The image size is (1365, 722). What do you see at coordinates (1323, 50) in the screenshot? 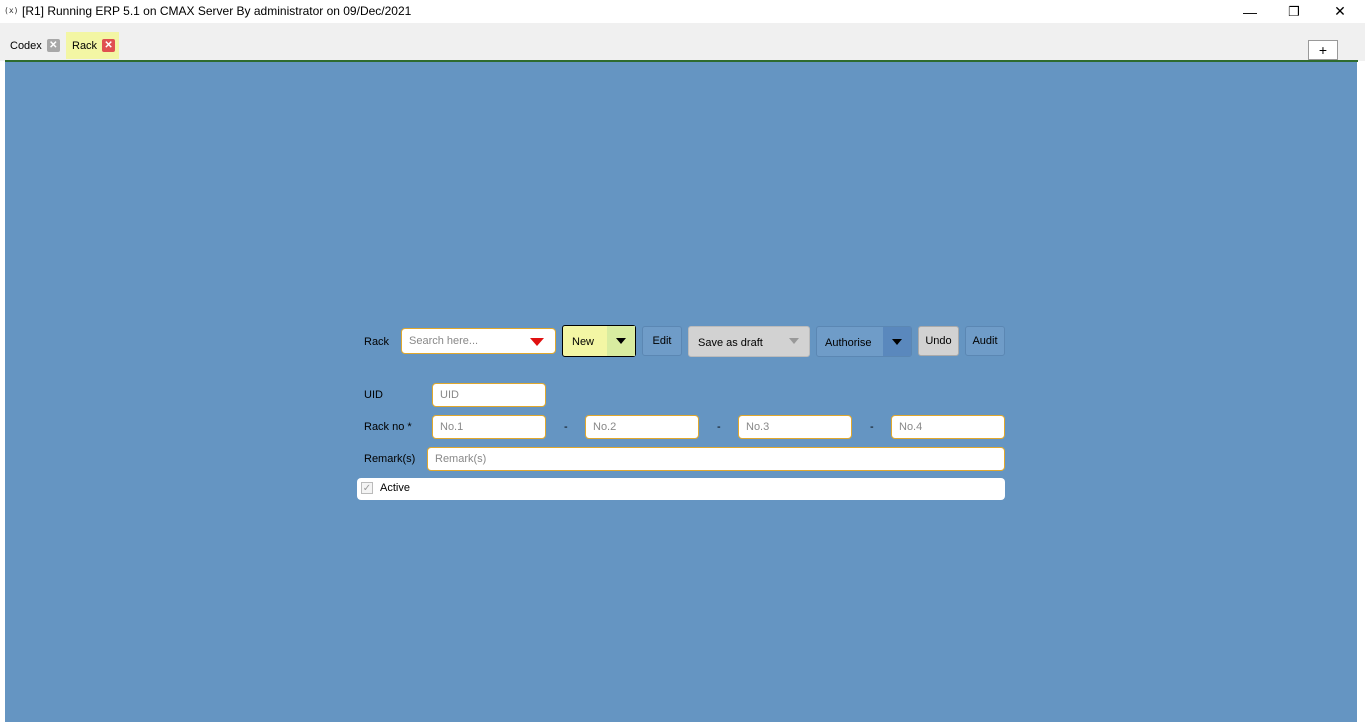
I see `add-tab-button: +` at bounding box center [1323, 50].